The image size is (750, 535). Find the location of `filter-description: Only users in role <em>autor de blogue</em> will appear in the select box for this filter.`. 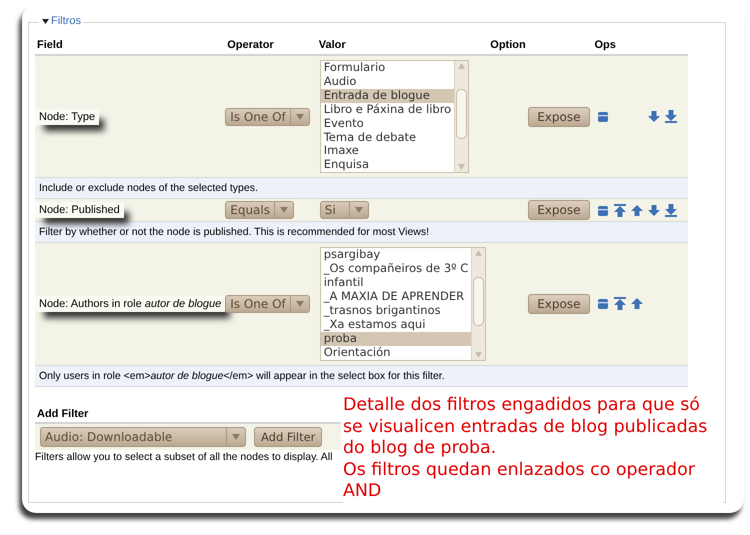

filter-description: Only users in role <em>autor de blogue</em> will appear in the select box for this filter. is located at coordinates (242, 376).